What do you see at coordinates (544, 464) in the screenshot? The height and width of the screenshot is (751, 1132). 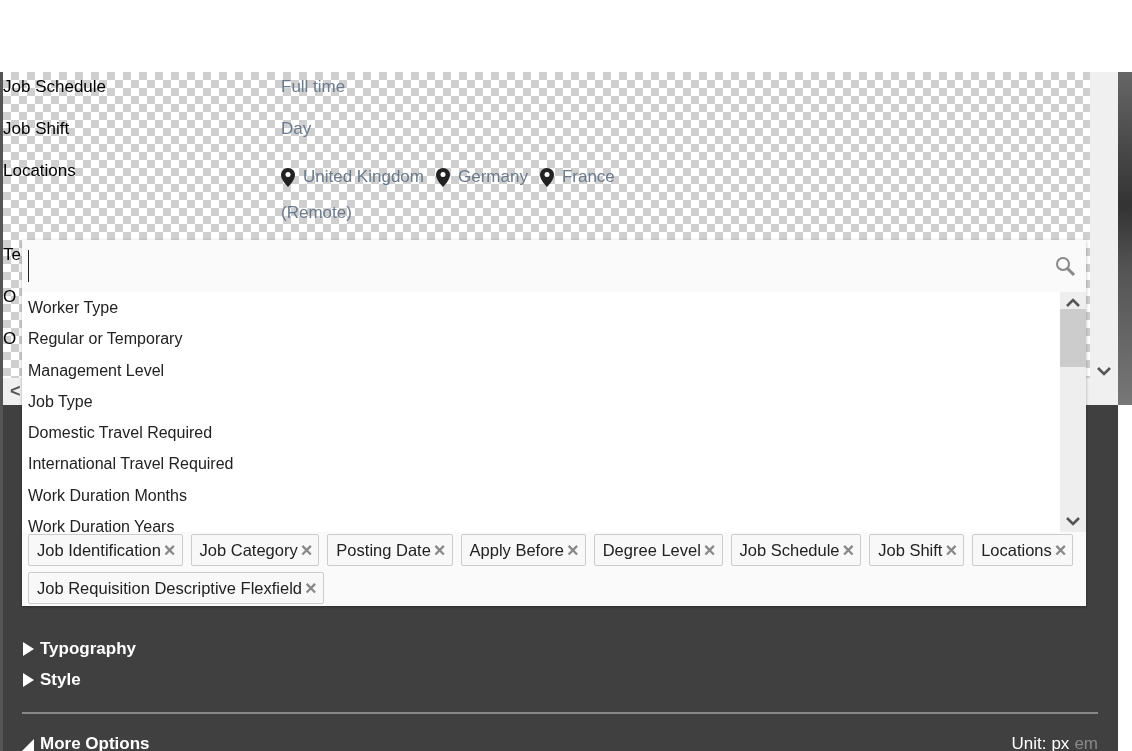 I see `field-option: International Travel Required` at bounding box center [544, 464].